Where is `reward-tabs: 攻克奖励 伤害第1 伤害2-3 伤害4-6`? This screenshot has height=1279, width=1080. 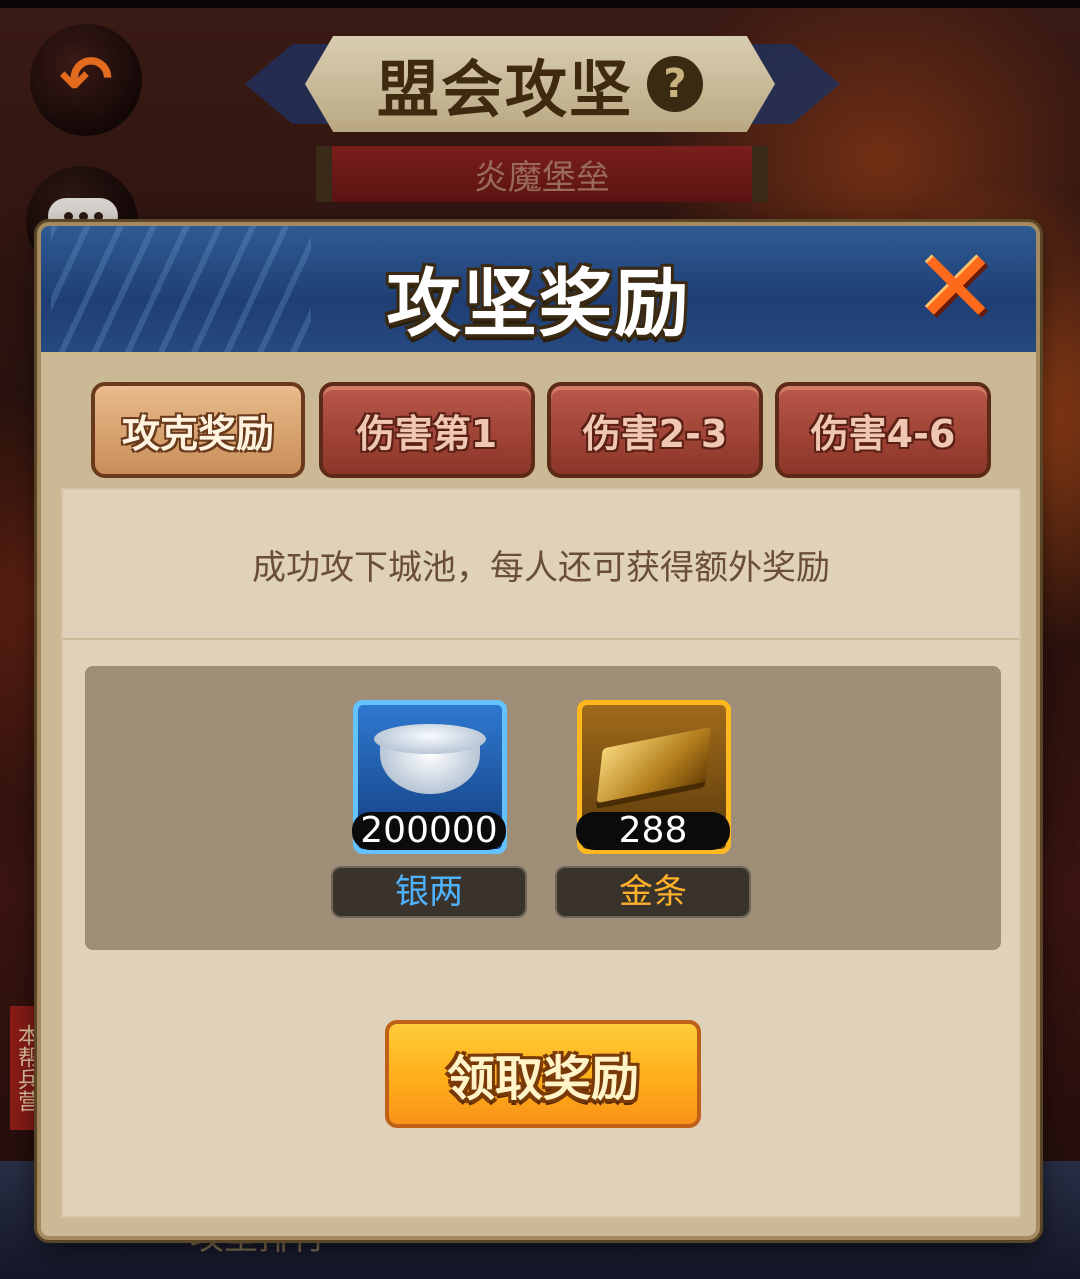
reward-tabs: 攻克奖励 伤害第1 伤害2-3 伤害4-6 is located at coordinates (541, 432).